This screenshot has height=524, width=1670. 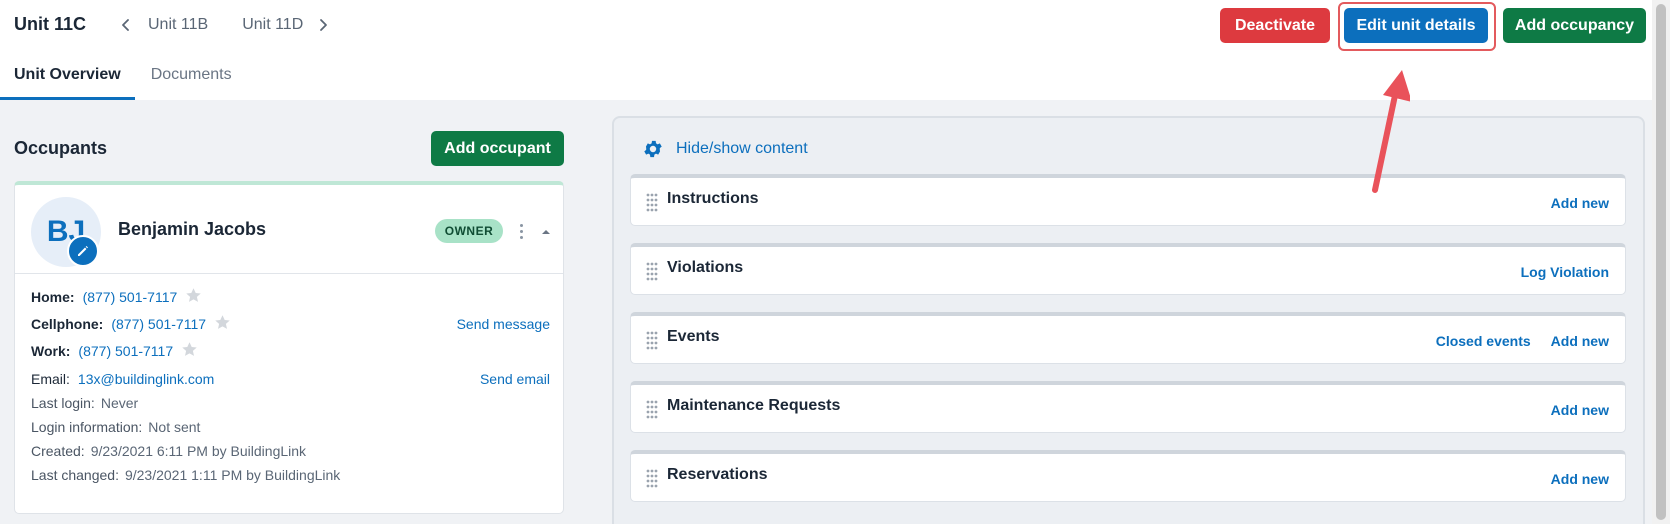 I want to click on hide-show-content-button: Hide/show content, so click(x=725, y=149).